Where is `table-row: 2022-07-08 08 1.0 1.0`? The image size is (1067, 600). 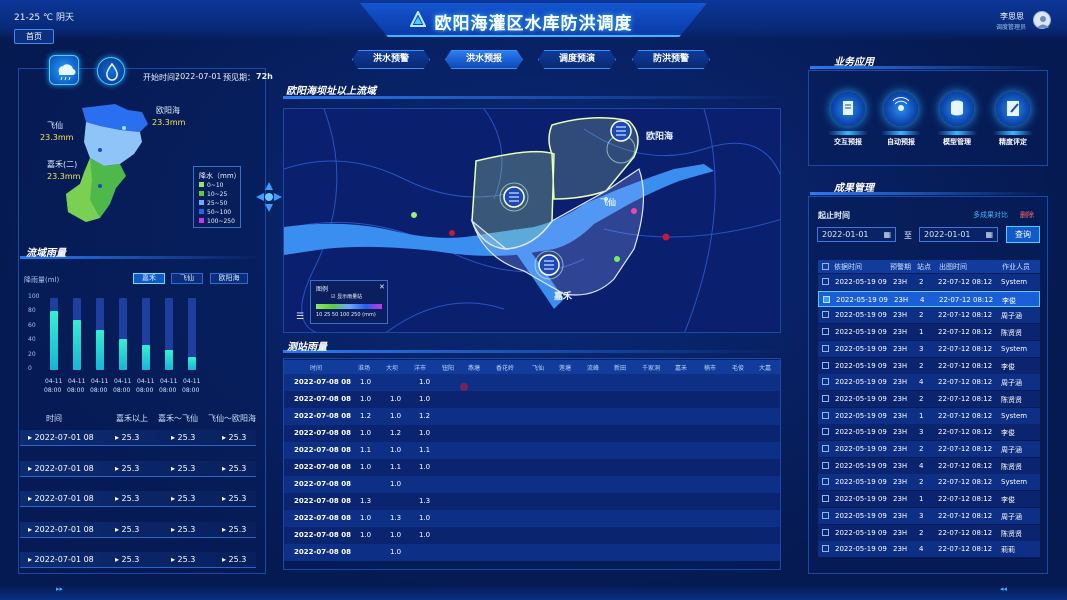 table-row: 2022-07-08 08 1.0 1.0 is located at coordinates (532, 382).